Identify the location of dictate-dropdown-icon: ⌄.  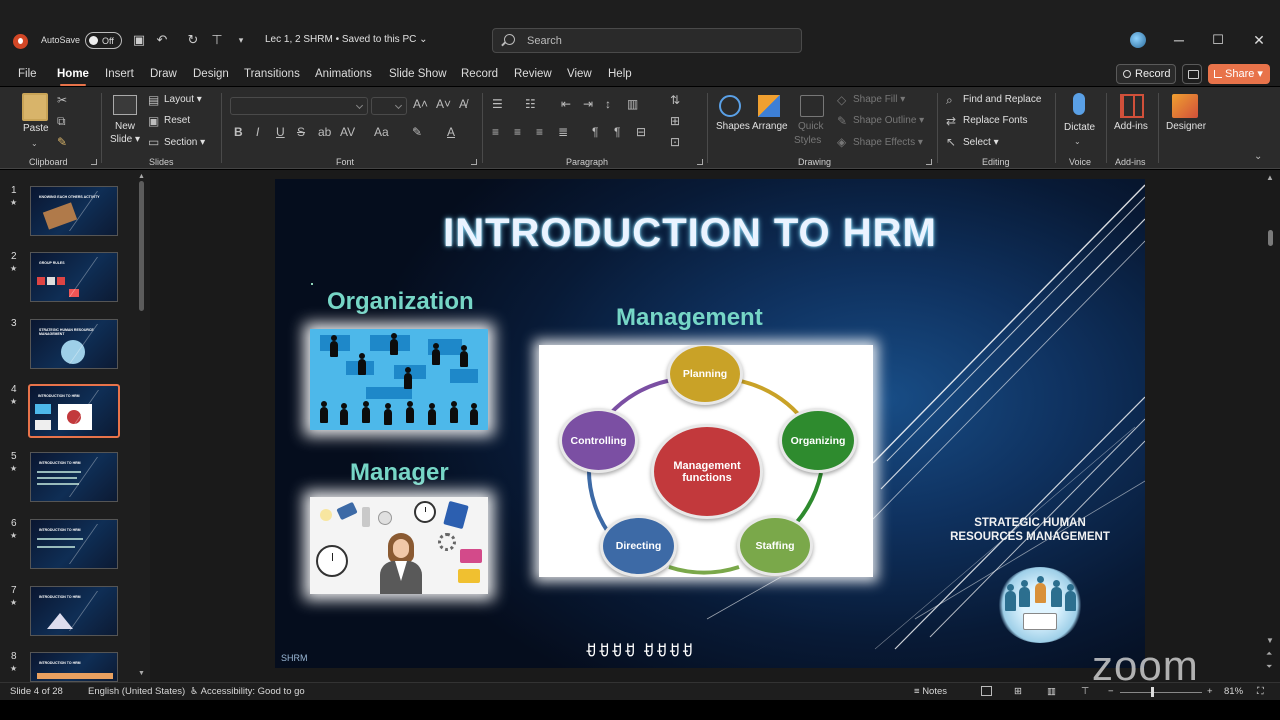
(1077, 142).